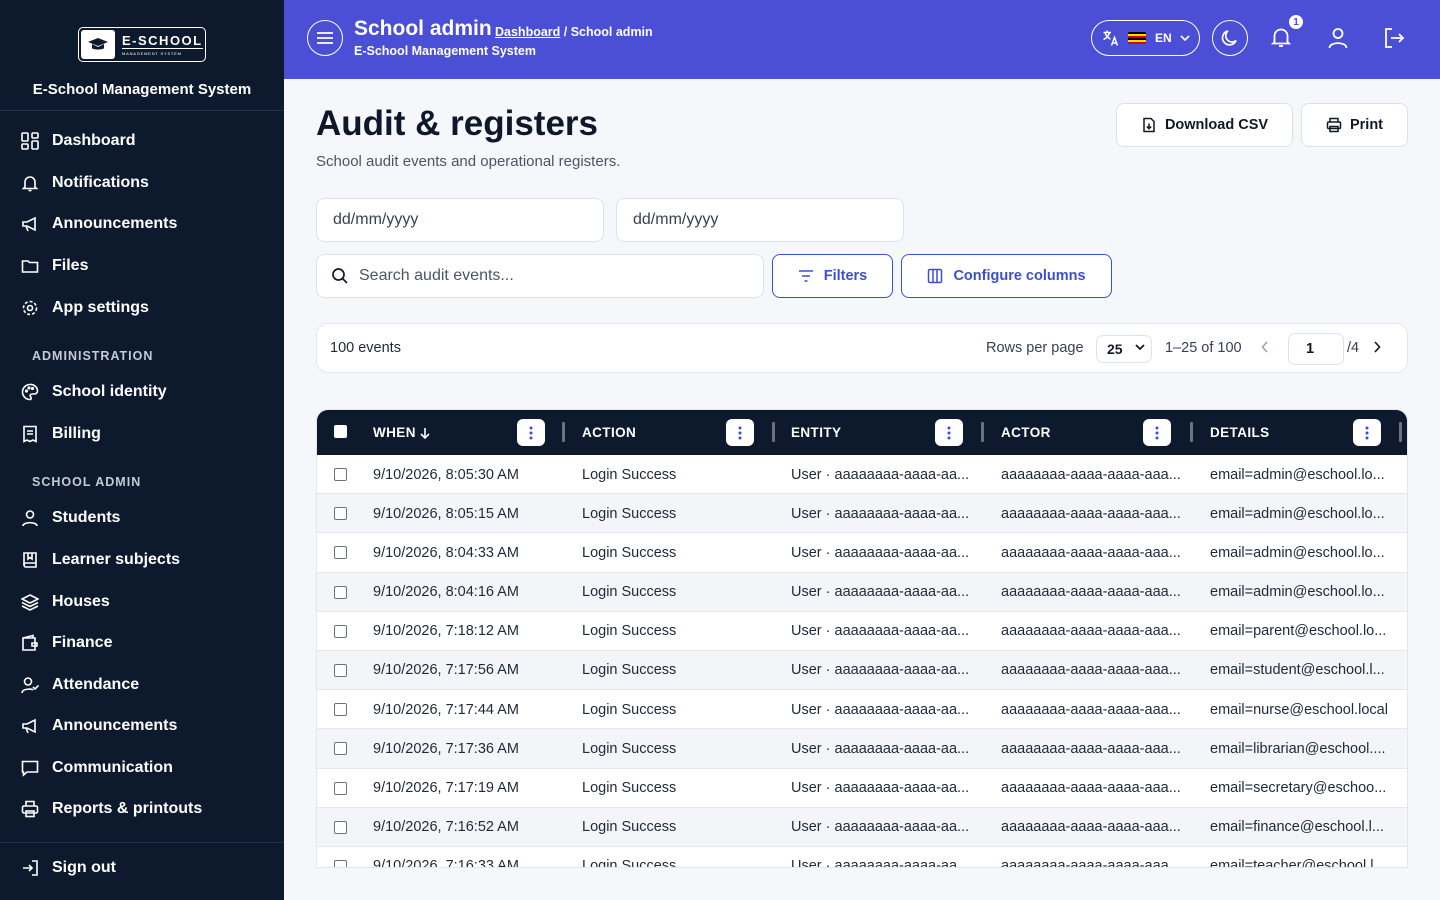 The width and height of the screenshot is (1440, 900). I want to click on sidebar-item-label: Files, so click(70, 265).